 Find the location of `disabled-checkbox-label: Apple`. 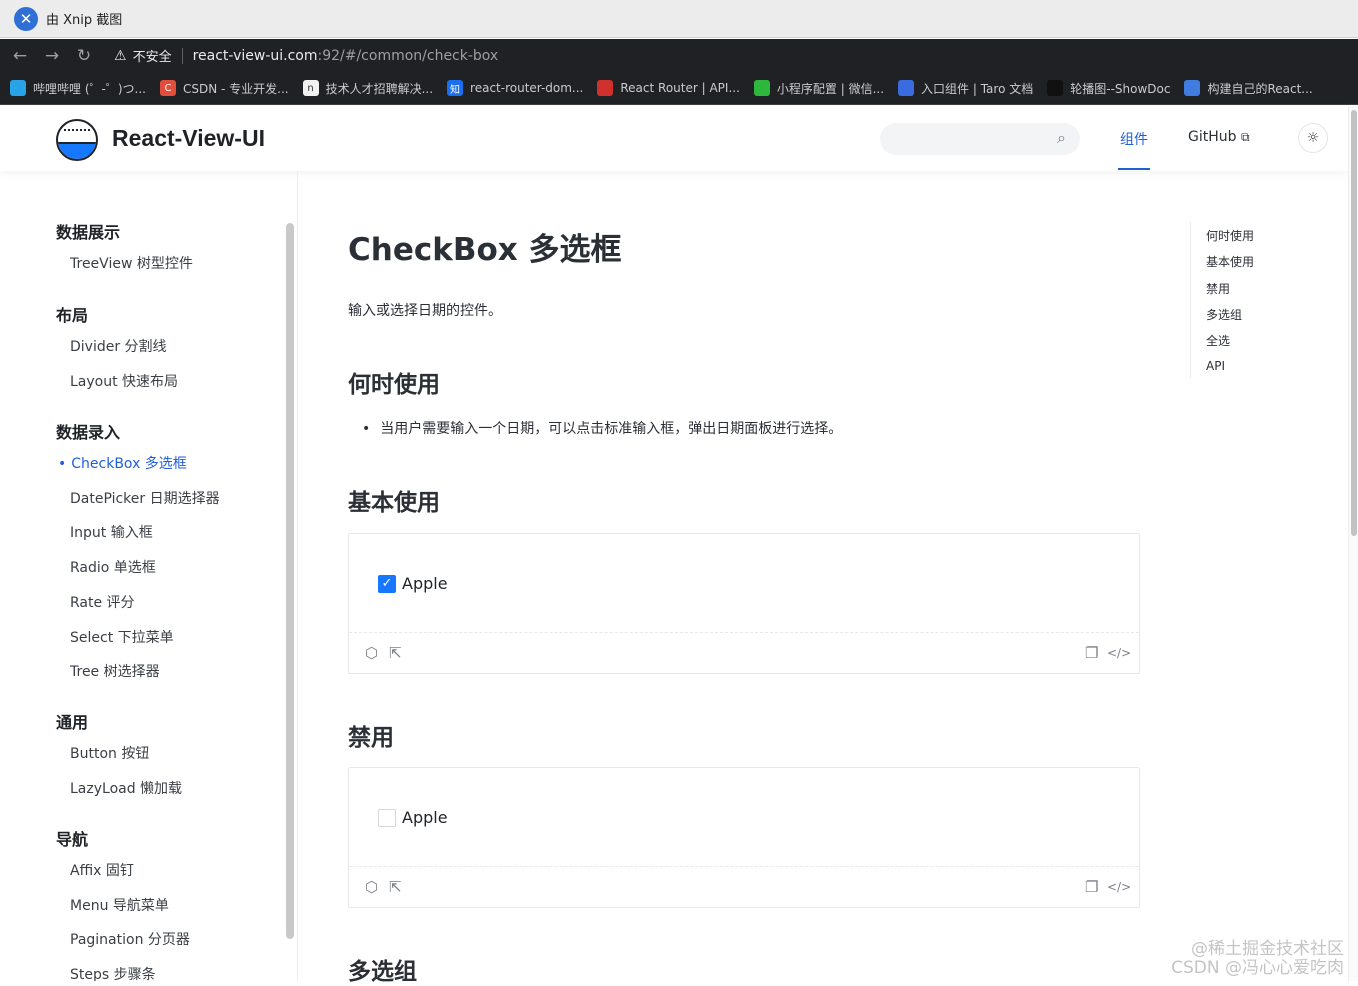

disabled-checkbox-label: Apple is located at coordinates (425, 817).